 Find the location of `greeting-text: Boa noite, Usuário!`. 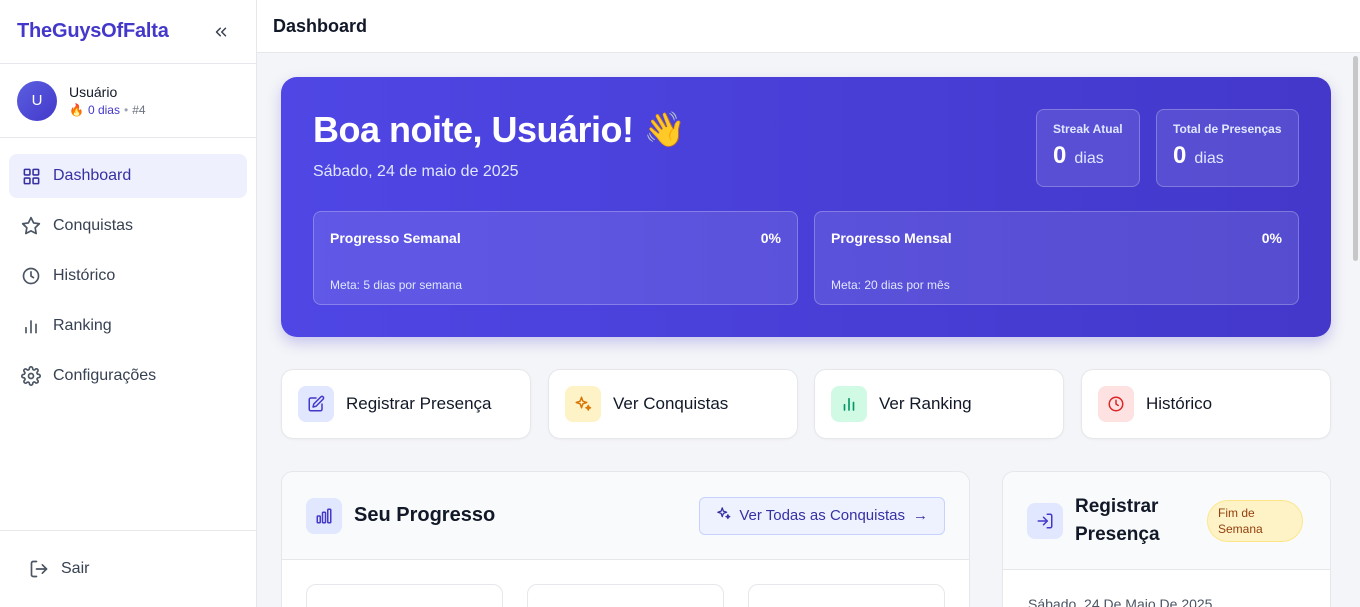

greeting-text: Boa noite, Usuário! is located at coordinates (473, 129).